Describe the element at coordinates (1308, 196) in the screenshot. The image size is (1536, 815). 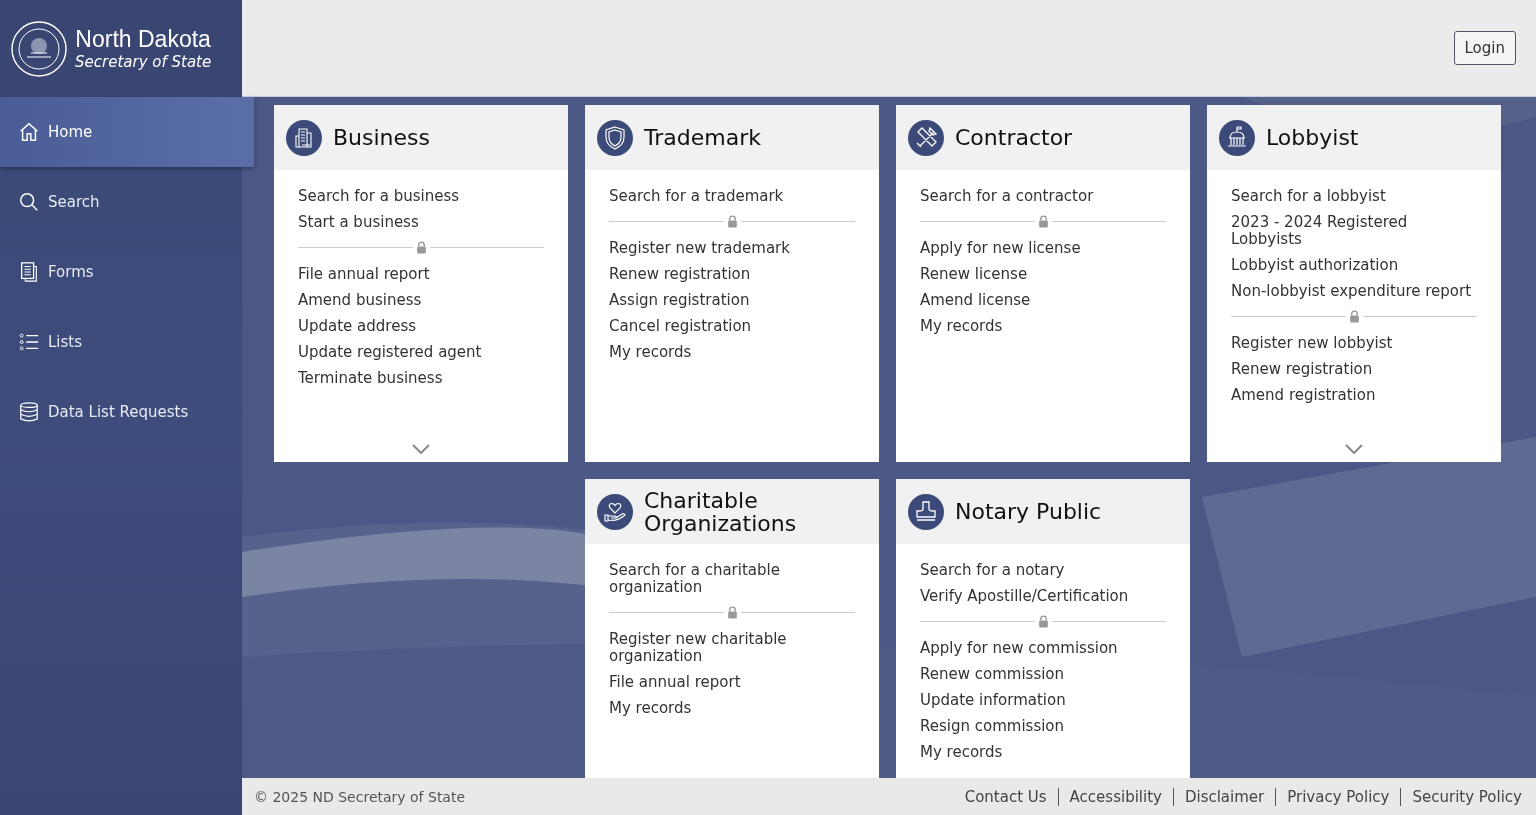
I see `card-link: Search for a lobbyist` at that location.